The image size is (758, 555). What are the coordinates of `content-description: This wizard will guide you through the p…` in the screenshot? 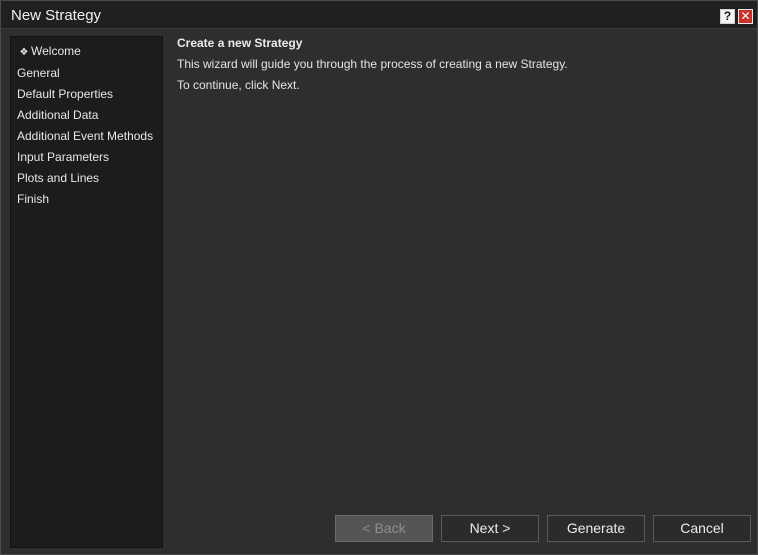 It's located at (372, 64).